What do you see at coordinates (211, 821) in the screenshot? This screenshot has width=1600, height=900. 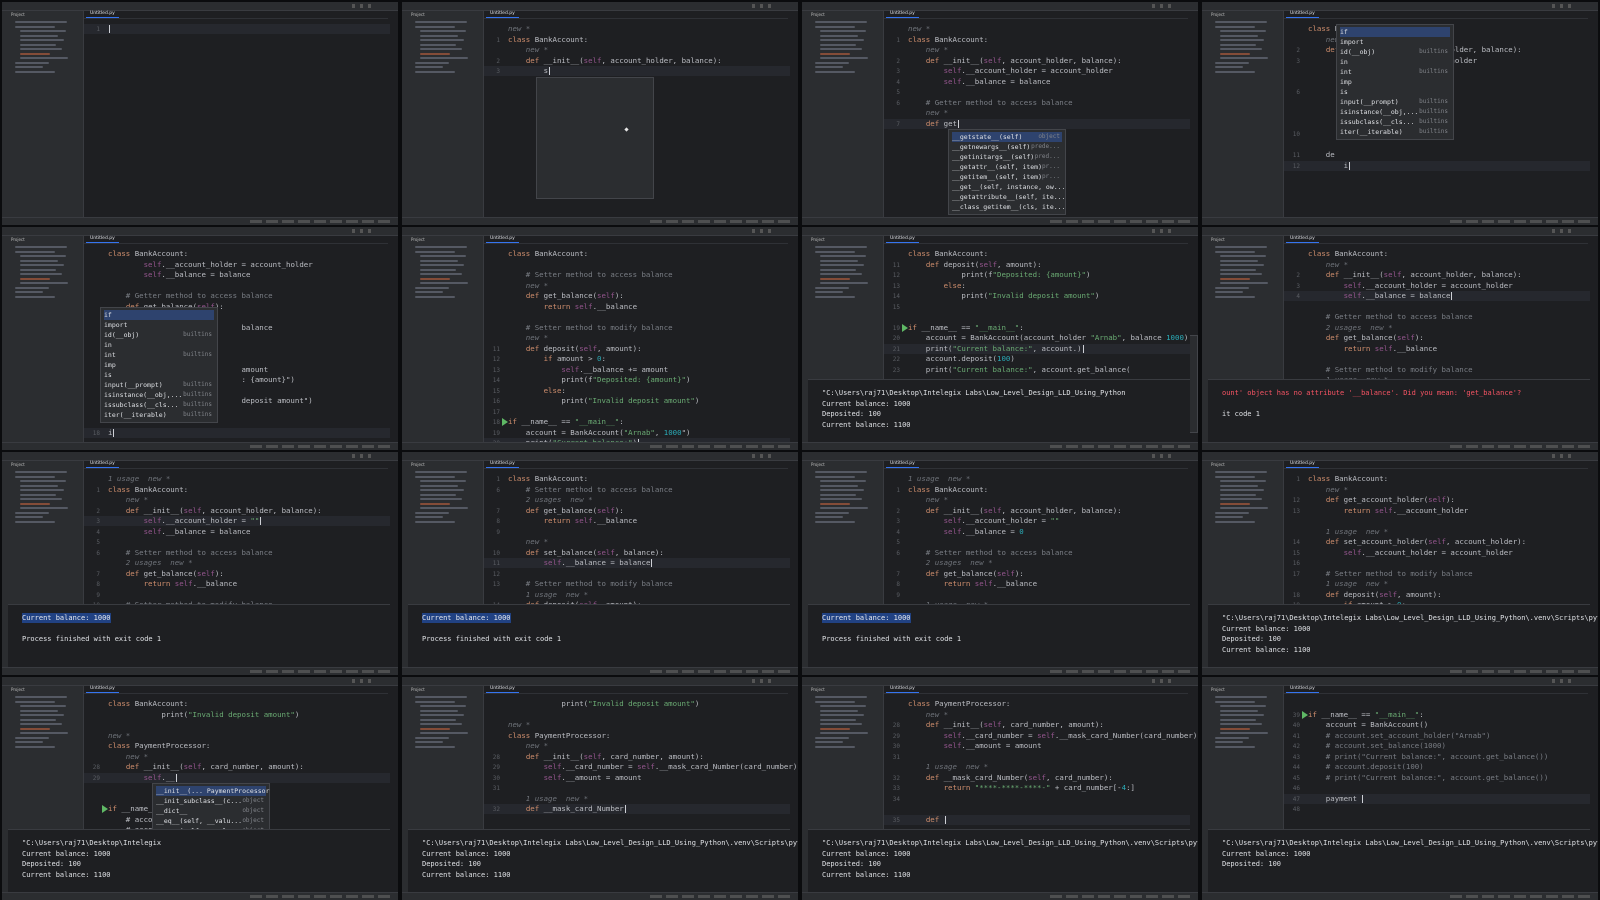 I see `completion-item: __eq__(self, __valu... object` at bounding box center [211, 821].